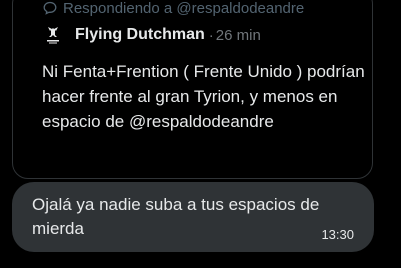 The image size is (401, 268). I want to click on avatar, so click(53, 35).